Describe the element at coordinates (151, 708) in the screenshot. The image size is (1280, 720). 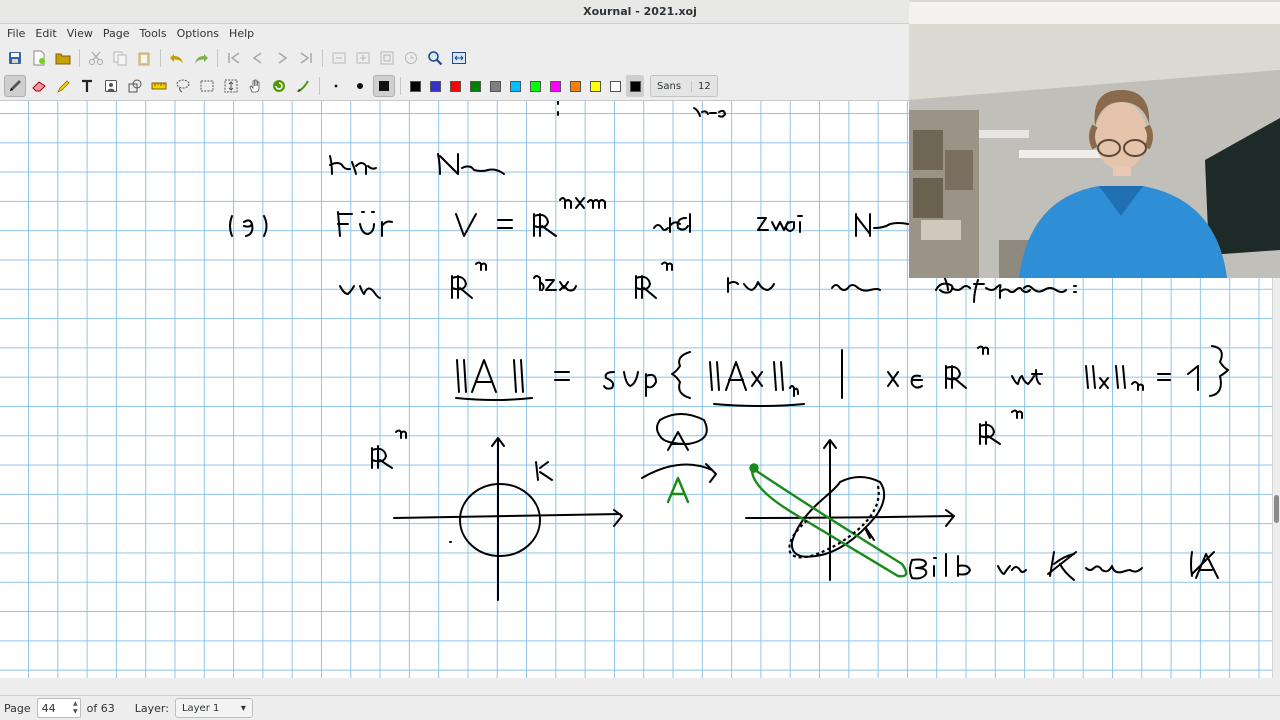
I see `layer-label: Layer:` at that location.